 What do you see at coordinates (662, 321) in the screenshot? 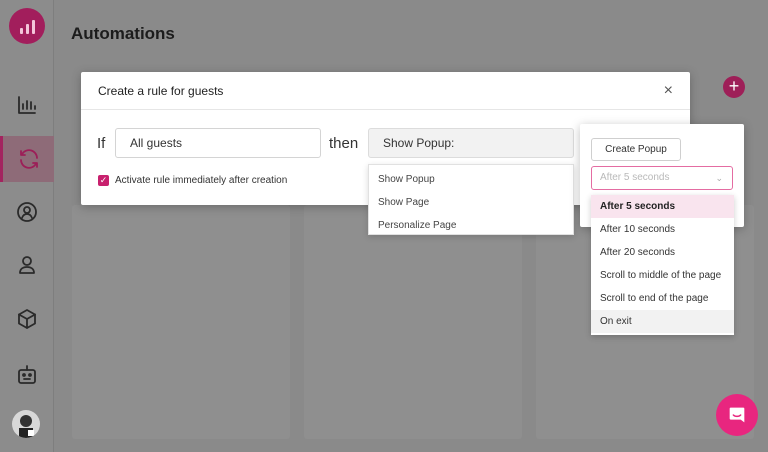
I see `timing-option: On exit` at bounding box center [662, 321].